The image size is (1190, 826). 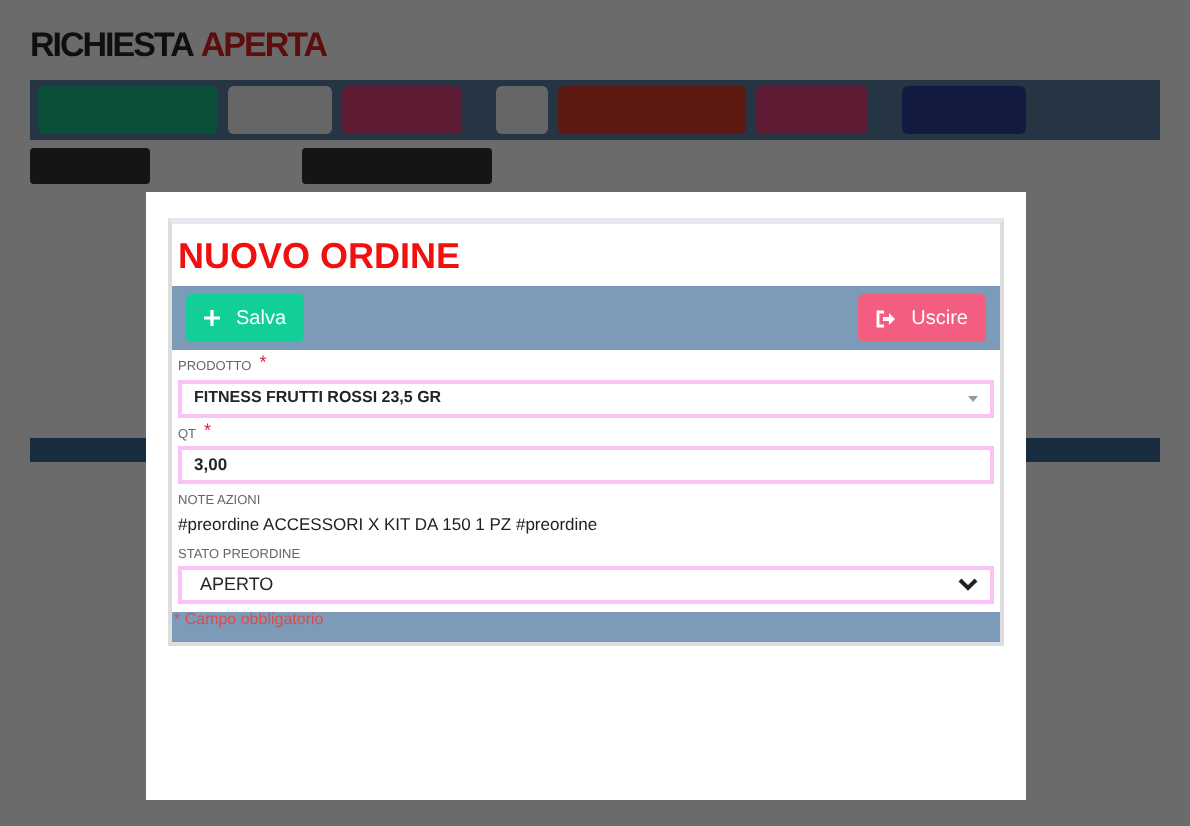 What do you see at coordinates (212, 318) in the screenshot?
I see `plus-icon` at bounding box center [212, 318].